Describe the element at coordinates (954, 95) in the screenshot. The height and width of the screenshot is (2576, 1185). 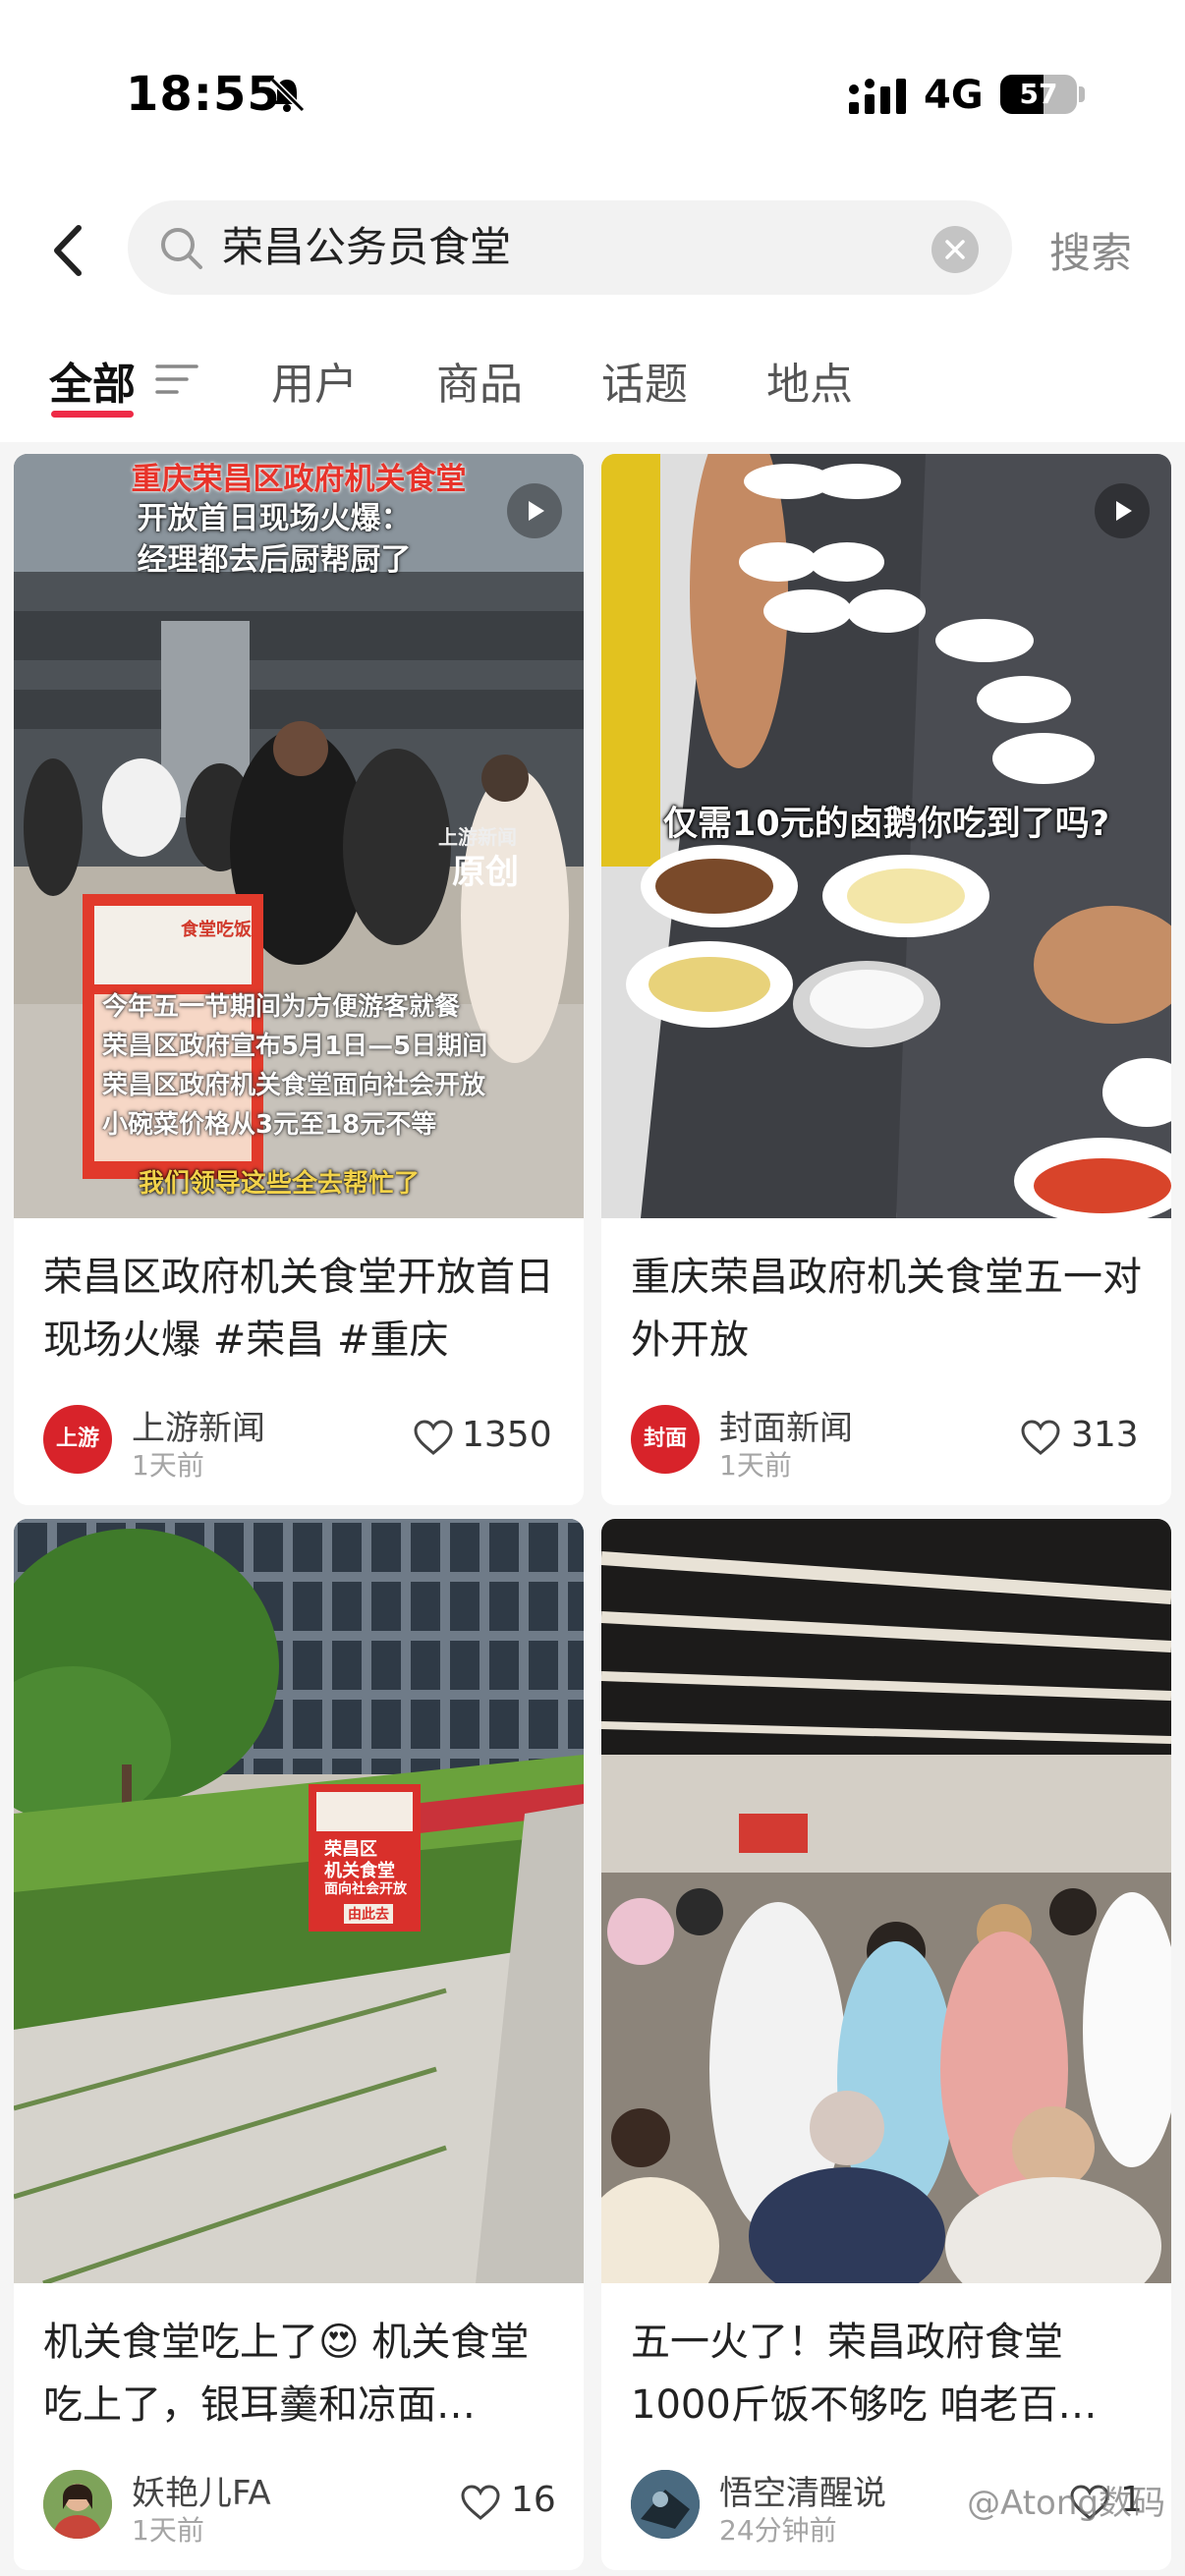
I see `network-type: 4G` at that location.